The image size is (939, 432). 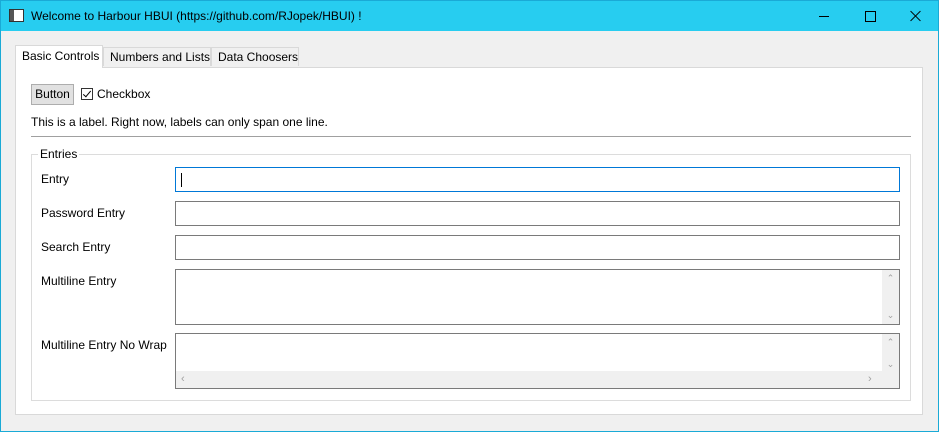 What do you see at coordinates (52, 94) in the screenshot?
I see `button: Button` at bounding box center [52, 94].